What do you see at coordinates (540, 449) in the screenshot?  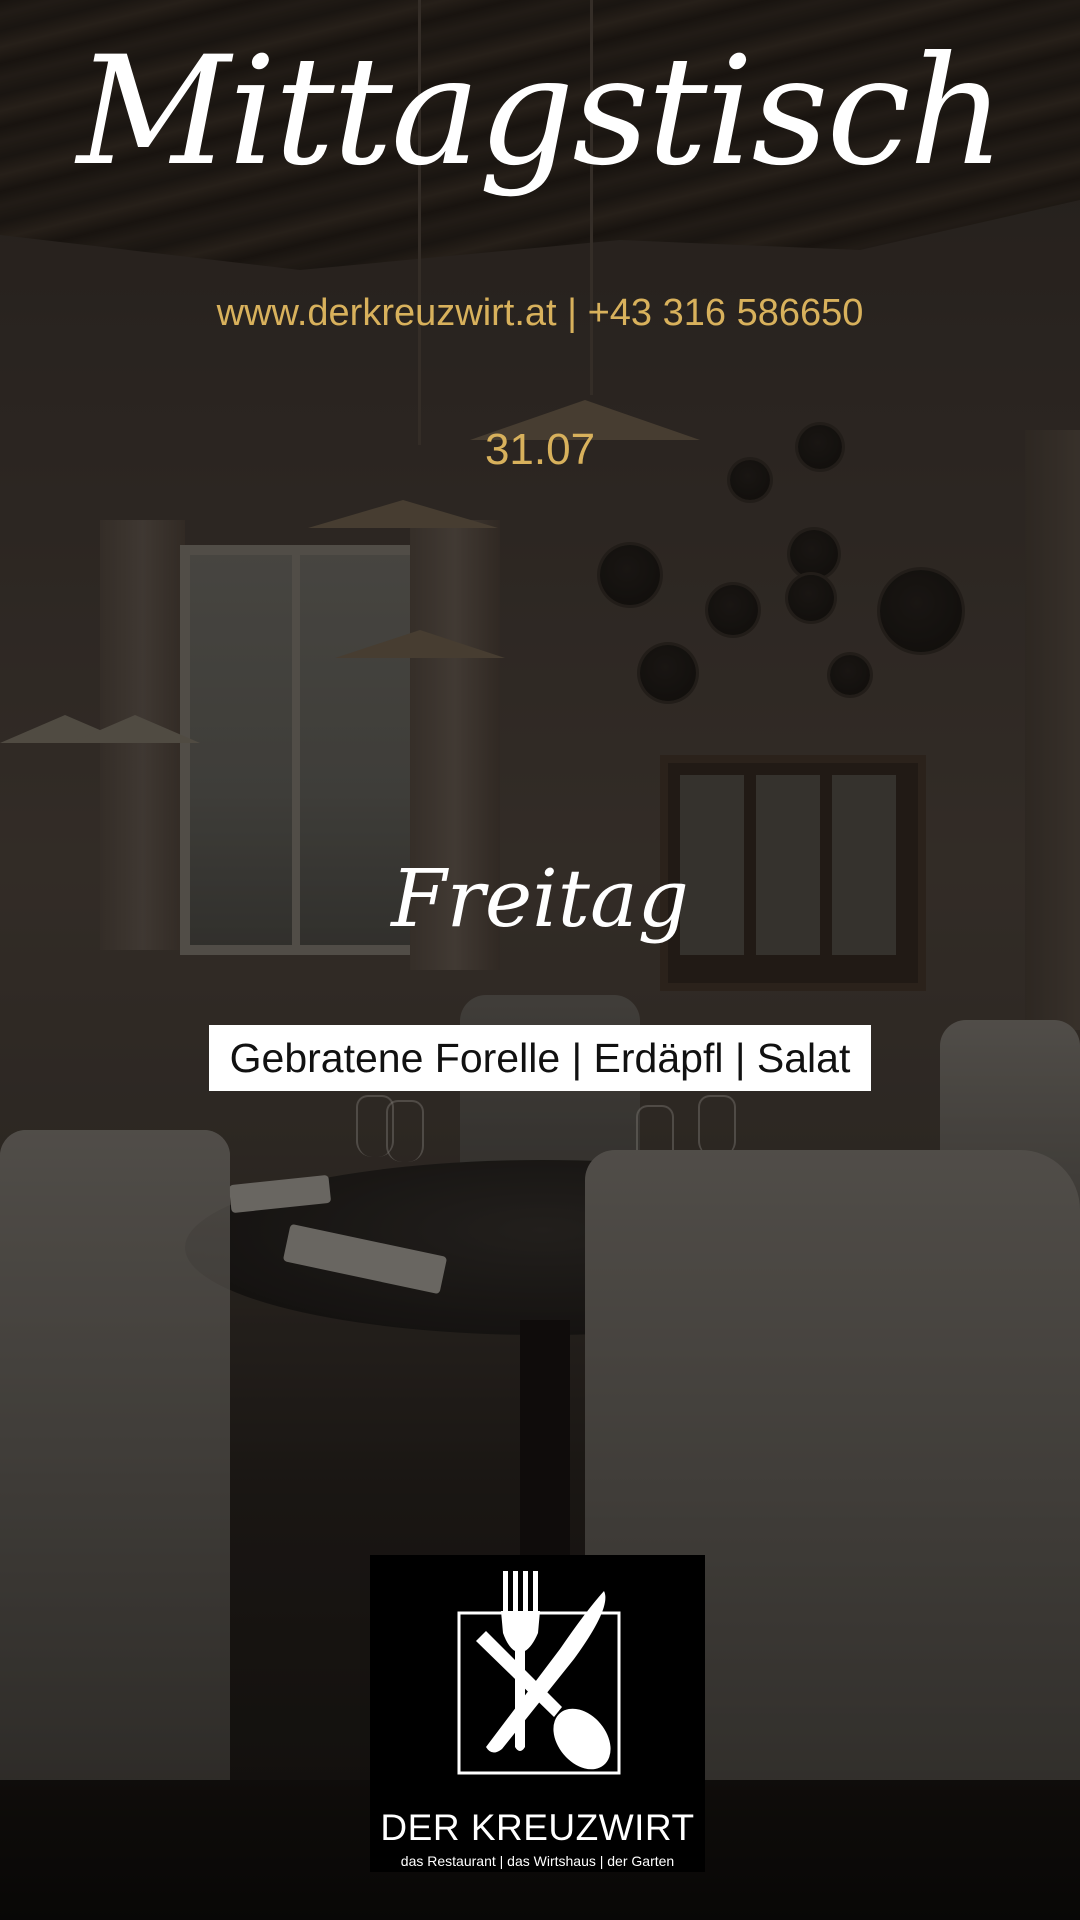 I see `menu-date: 31.07` at bounding box center [540, 449].